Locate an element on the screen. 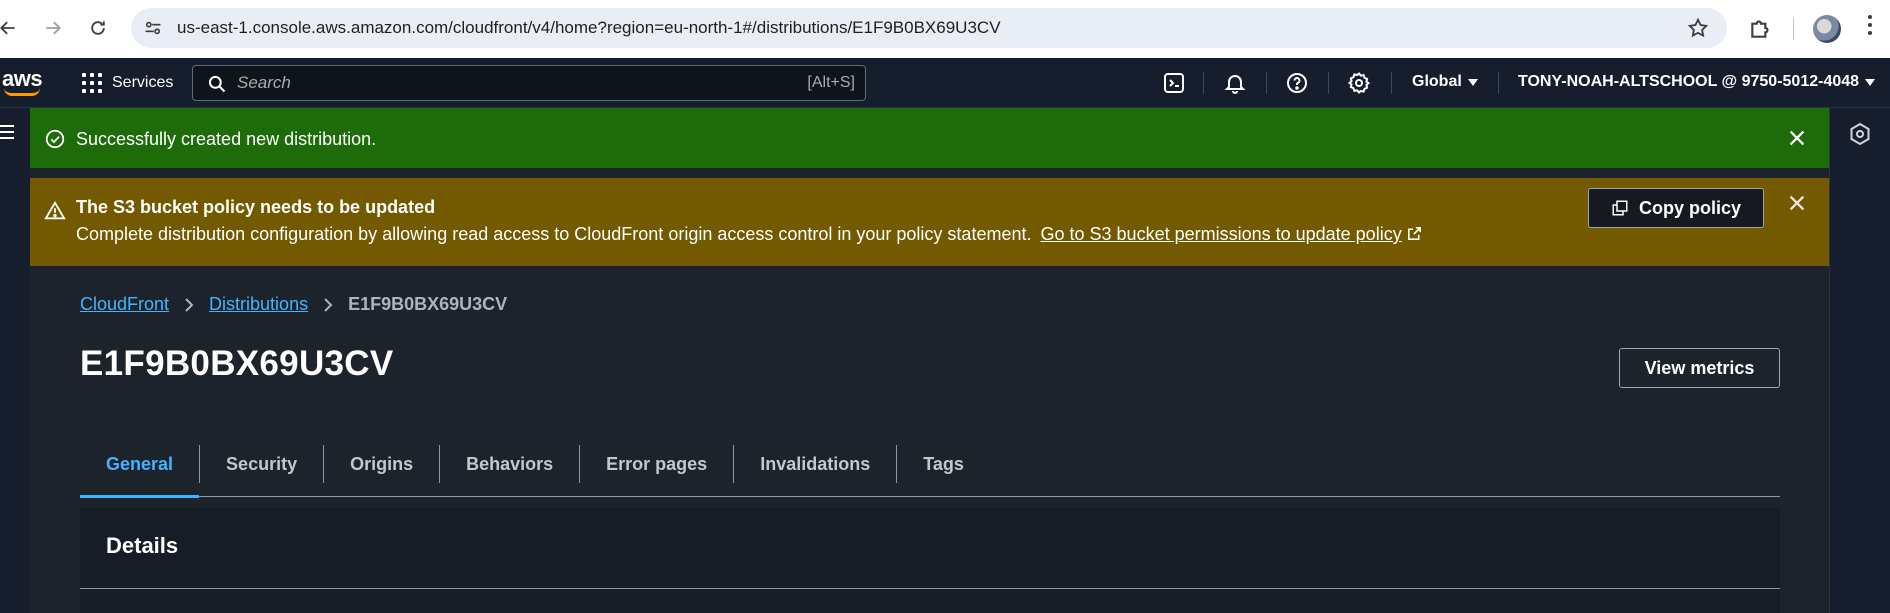 The image size is (1890, 613). toolbar-divider is located at coordinates (1793, 29).